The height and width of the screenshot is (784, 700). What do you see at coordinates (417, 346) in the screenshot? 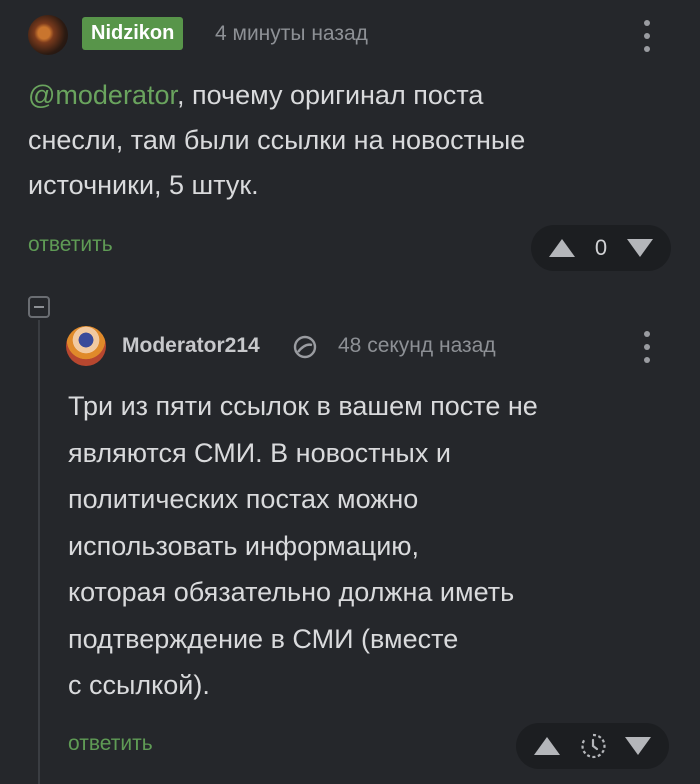
I see `timestamp: 48 секунд назад` at bounding box center [417, 346].